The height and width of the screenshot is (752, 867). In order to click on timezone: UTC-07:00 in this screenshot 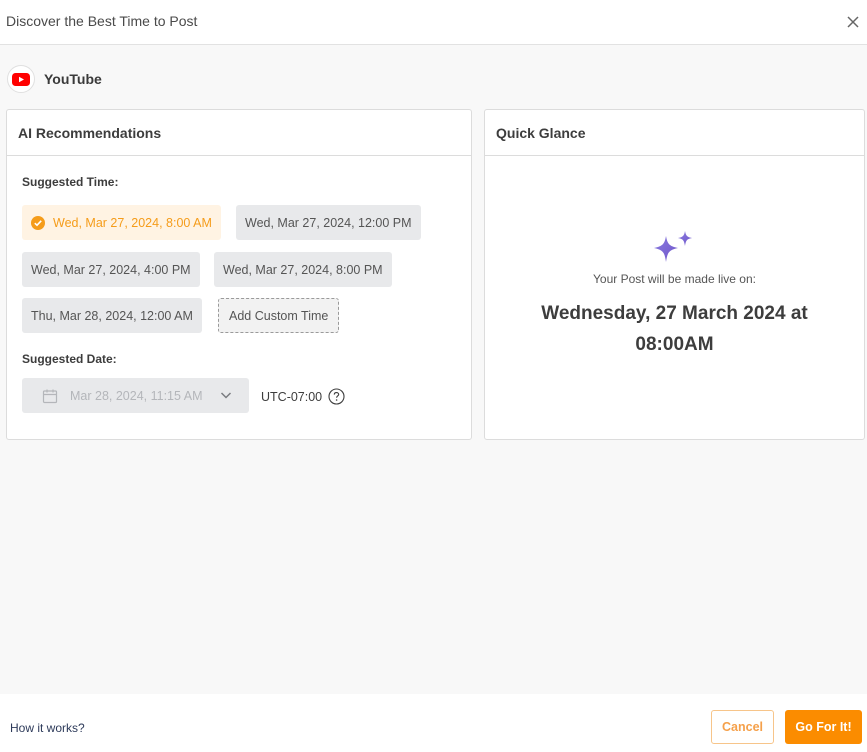, I will do `click(303, 396)`.